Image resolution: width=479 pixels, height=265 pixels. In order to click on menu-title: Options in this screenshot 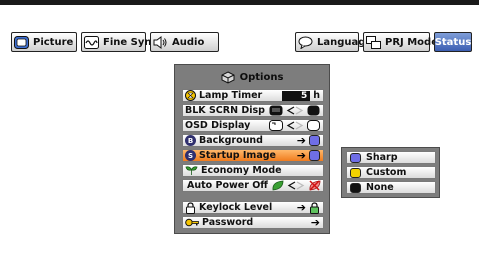, I will do `click(252, 77)`.